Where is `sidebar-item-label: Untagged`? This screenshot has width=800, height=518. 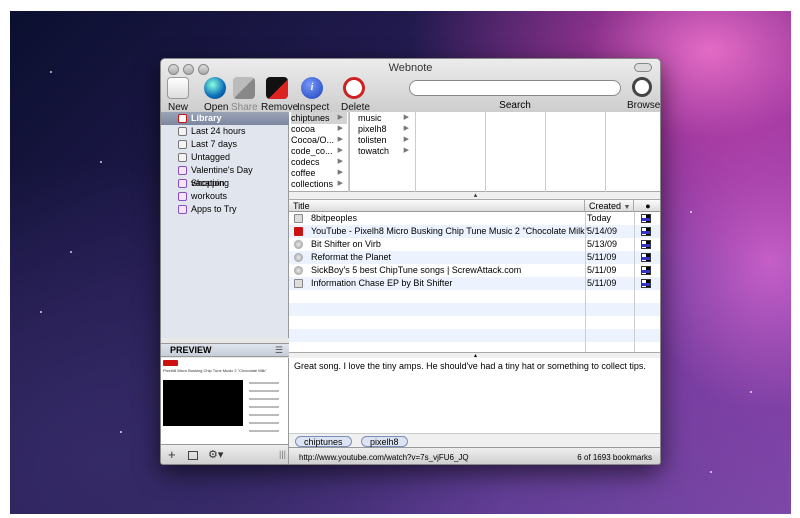
sidebar-item-label: Untagged is located at coordinates (211, 157).